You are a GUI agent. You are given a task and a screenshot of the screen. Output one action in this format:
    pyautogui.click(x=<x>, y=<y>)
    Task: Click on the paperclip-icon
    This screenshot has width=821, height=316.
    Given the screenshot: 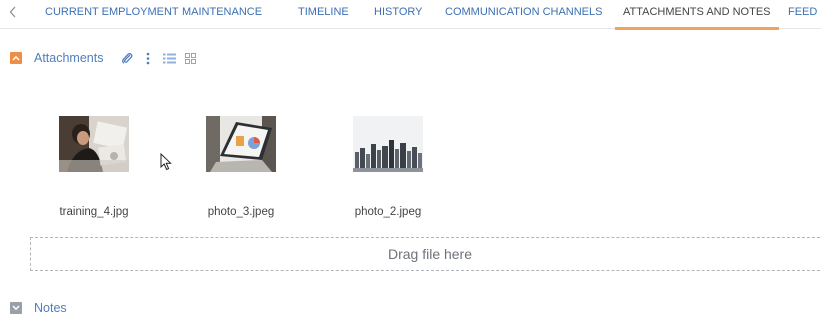 What is the action you would take?
    pyautogui.click(x=127, y=58)
    